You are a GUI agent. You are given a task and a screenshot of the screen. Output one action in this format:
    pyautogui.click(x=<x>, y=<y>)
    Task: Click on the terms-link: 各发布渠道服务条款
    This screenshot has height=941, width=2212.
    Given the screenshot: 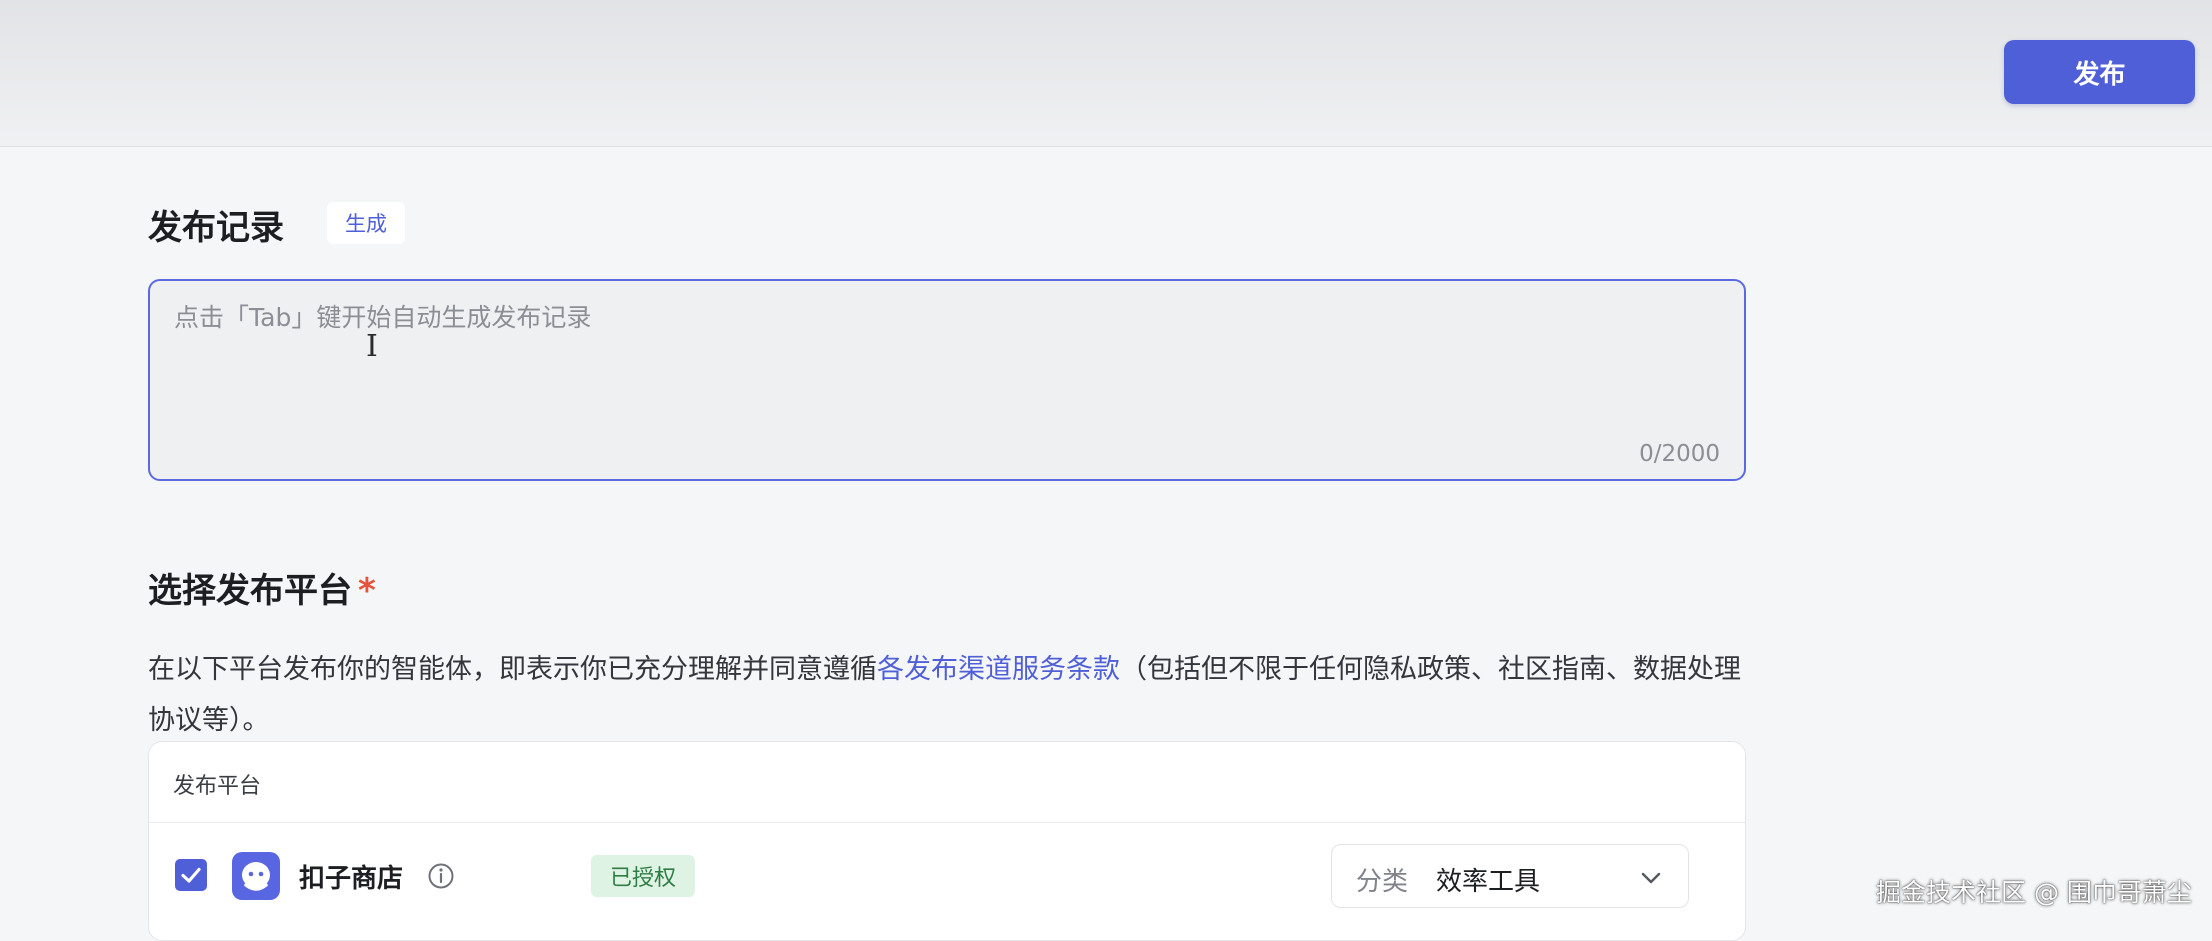 What is the action you would take?
    pyautogui.click(x=998, y=669)
    